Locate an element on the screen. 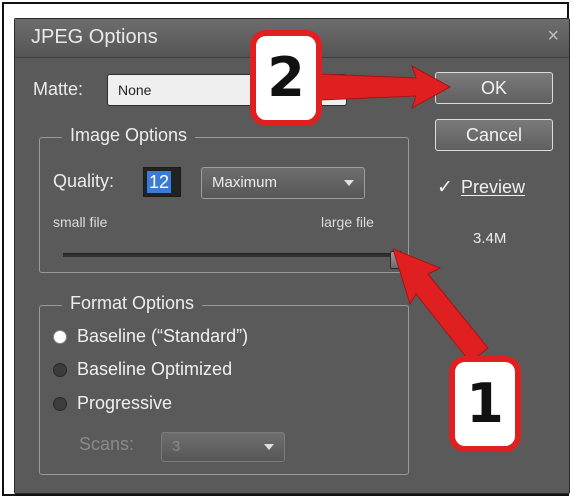  step-1-badge: 1 is located at coordinates (485, 404).